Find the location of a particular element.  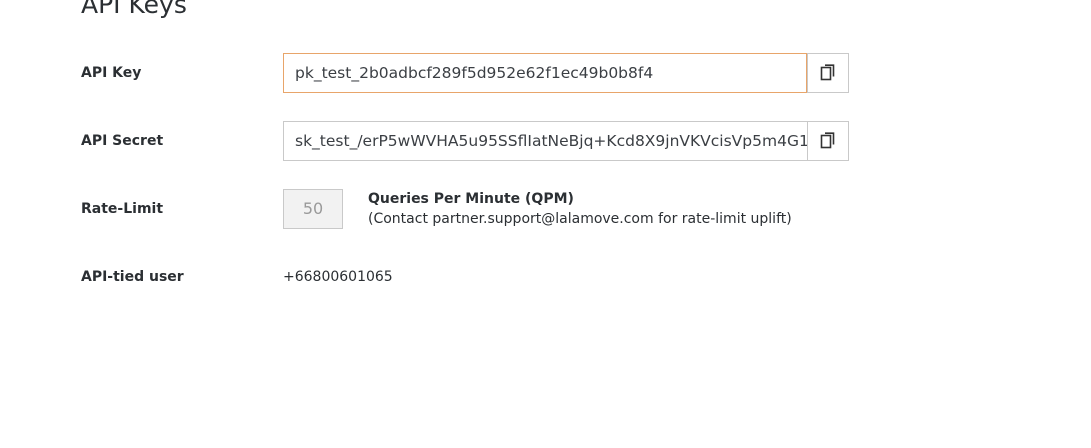

rate-limit-value: 50 is located at coordinates (313, 209).